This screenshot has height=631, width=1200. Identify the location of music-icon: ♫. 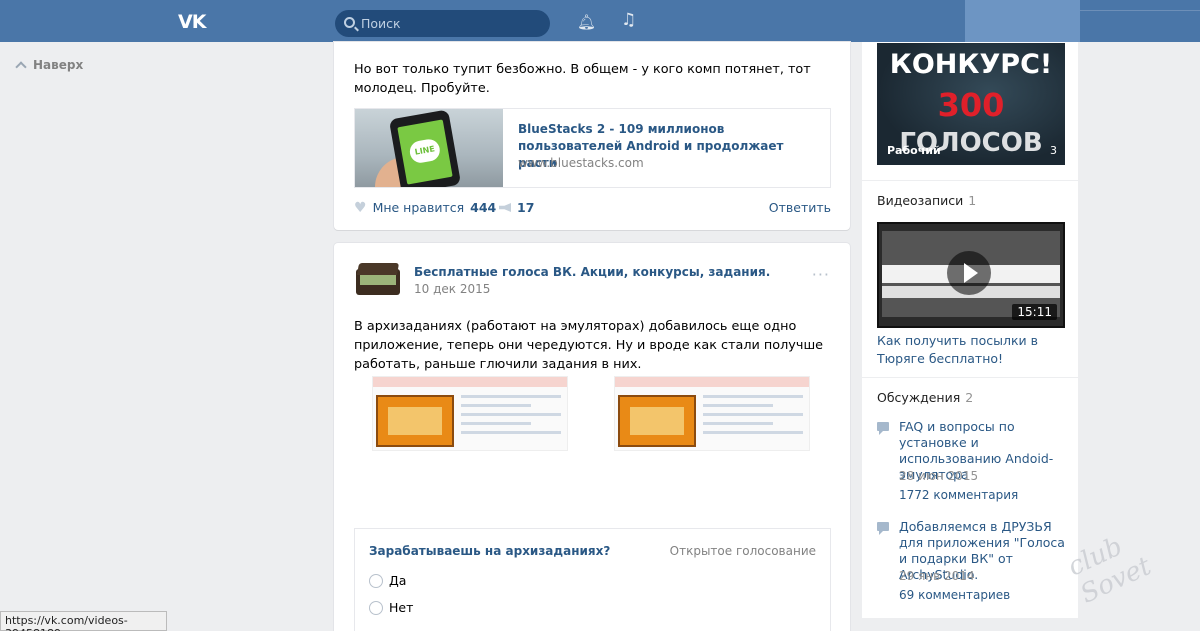
(628, 20).